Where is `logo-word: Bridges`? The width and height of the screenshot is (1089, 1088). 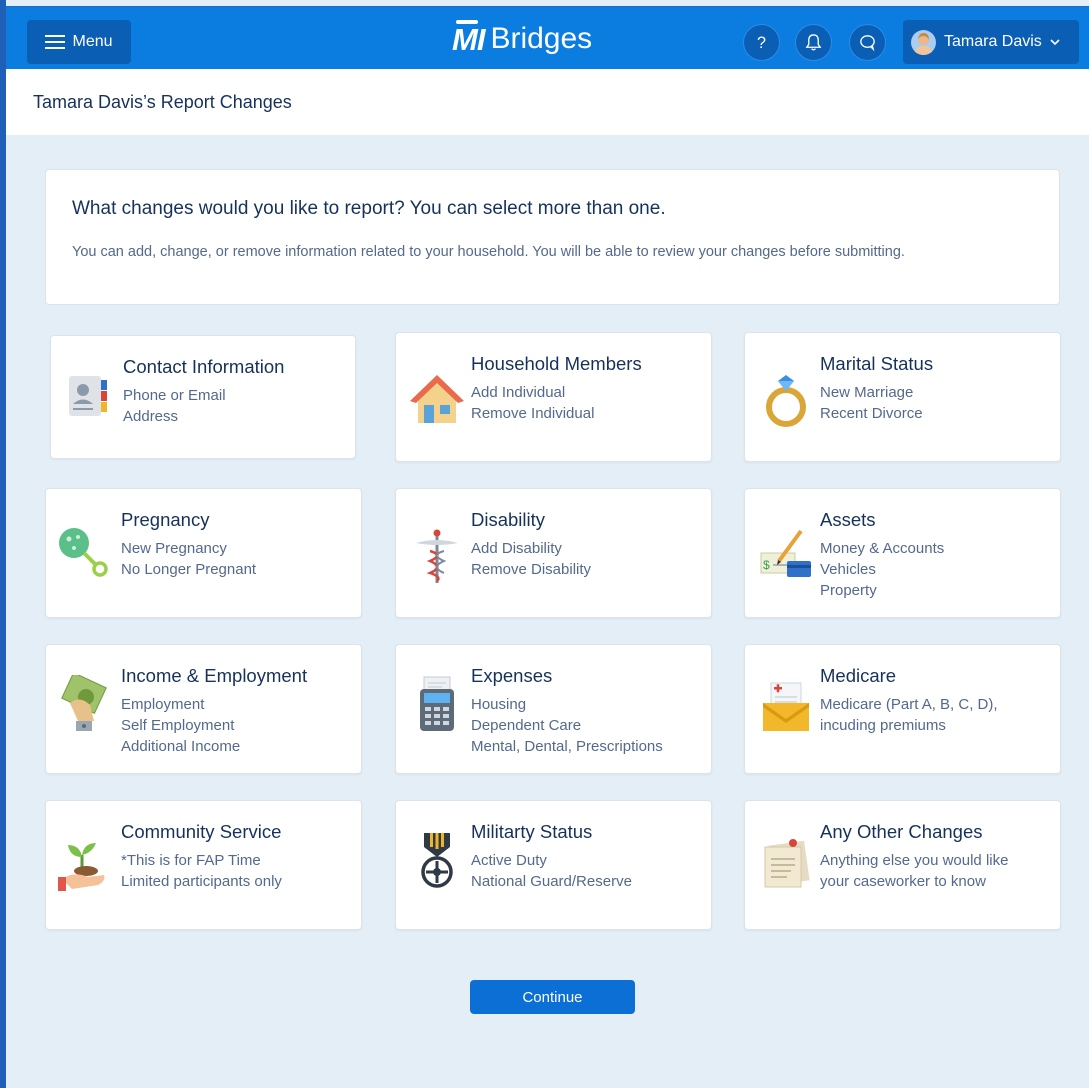
logo-word: Bridges is located at coordinates (541, 38).